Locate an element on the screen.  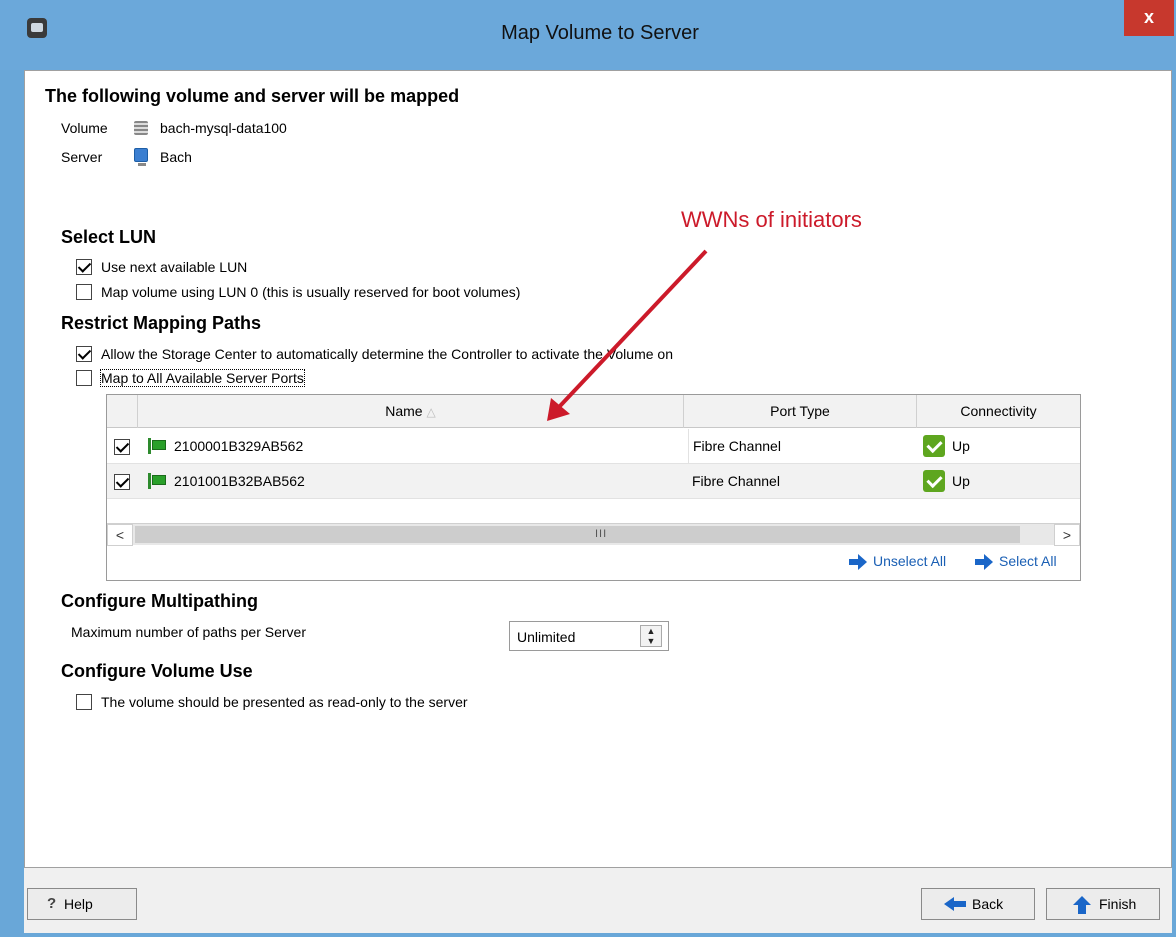
annotation-arrow is located at coordinates (627, 335).